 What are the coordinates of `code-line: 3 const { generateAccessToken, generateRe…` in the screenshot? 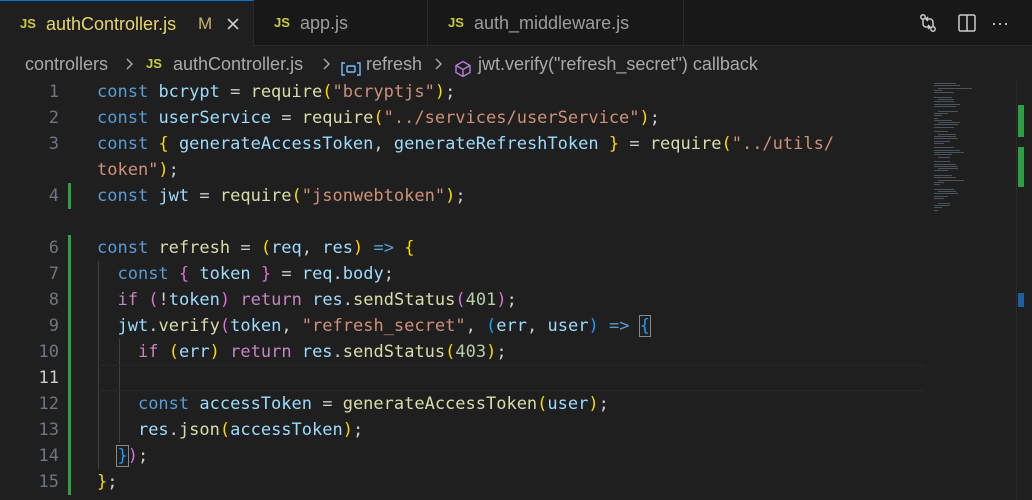 It's located at (516, 144).